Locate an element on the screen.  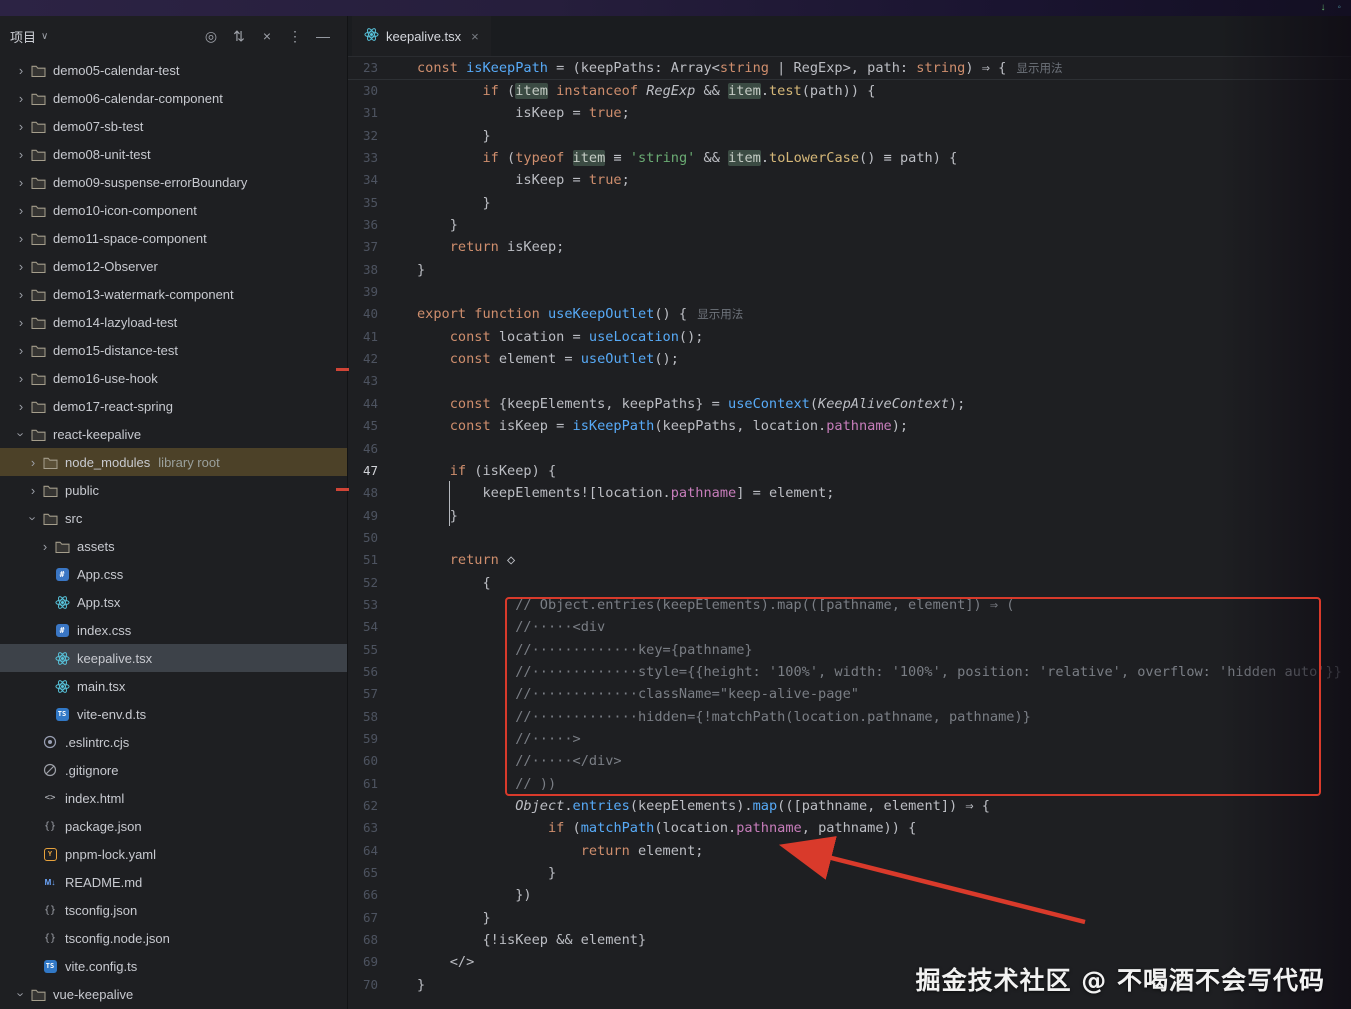
line-number: 33 is located at coordinates (363, 158).